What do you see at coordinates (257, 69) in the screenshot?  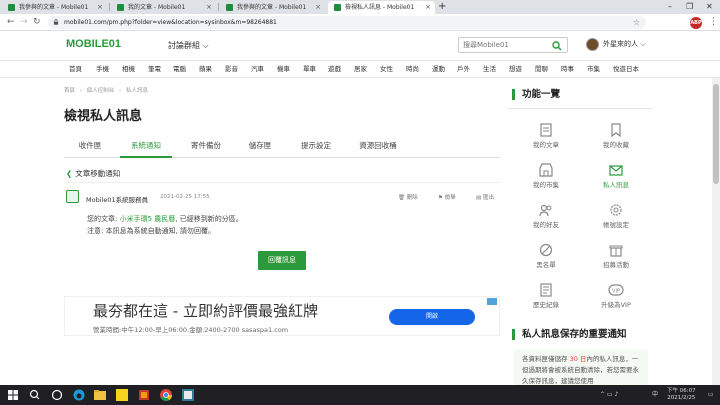 I see `category-link: 汽車` at bounding box center [257, 69].